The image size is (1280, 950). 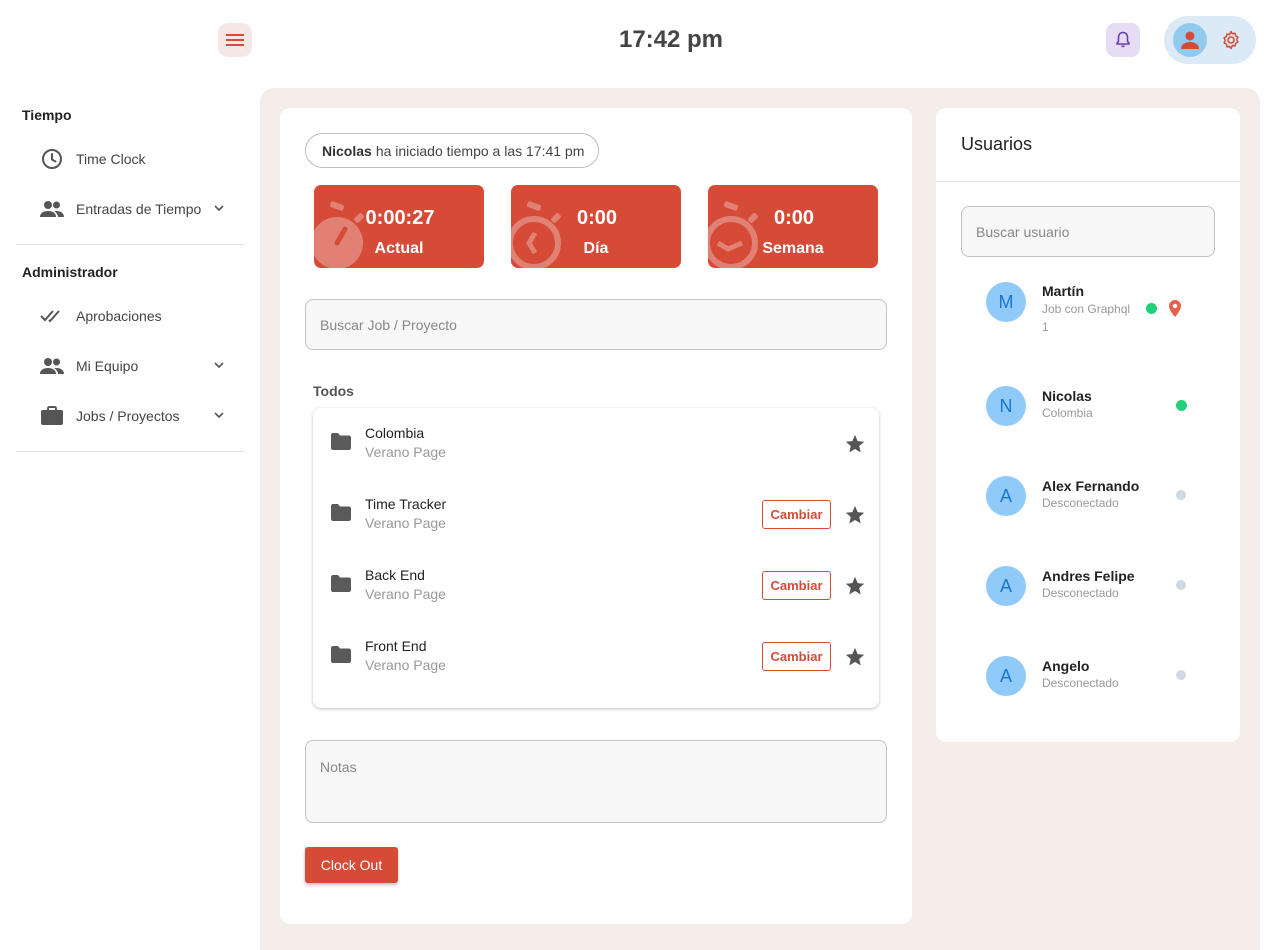 I want to click on project-name: Time Tracker, so click(x=406, y=504).